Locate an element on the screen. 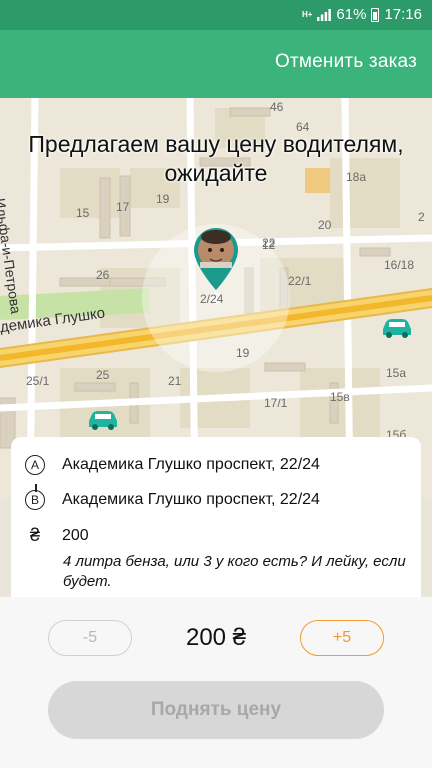 This screenshot has width=432, height=768. house-number: 15a is located at coordinates (396, 373).